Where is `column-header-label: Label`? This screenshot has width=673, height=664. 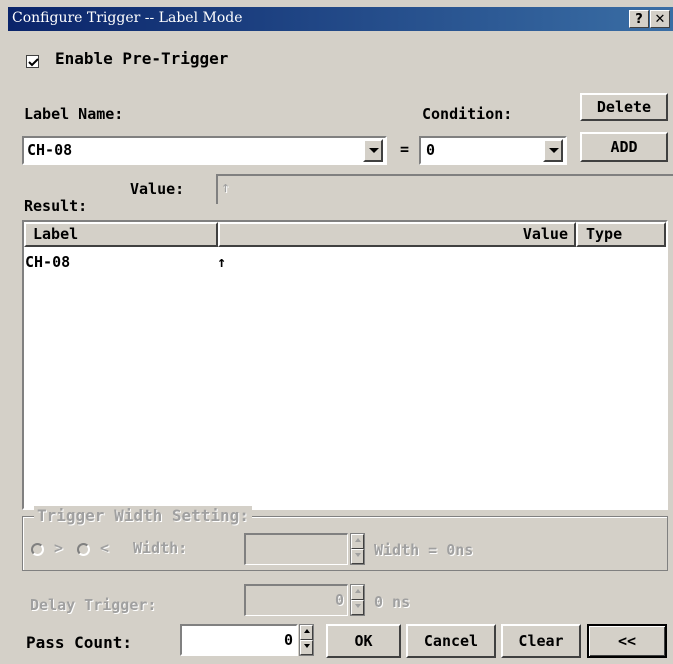 column-header-label: Label is located at coordinates (121, 234).